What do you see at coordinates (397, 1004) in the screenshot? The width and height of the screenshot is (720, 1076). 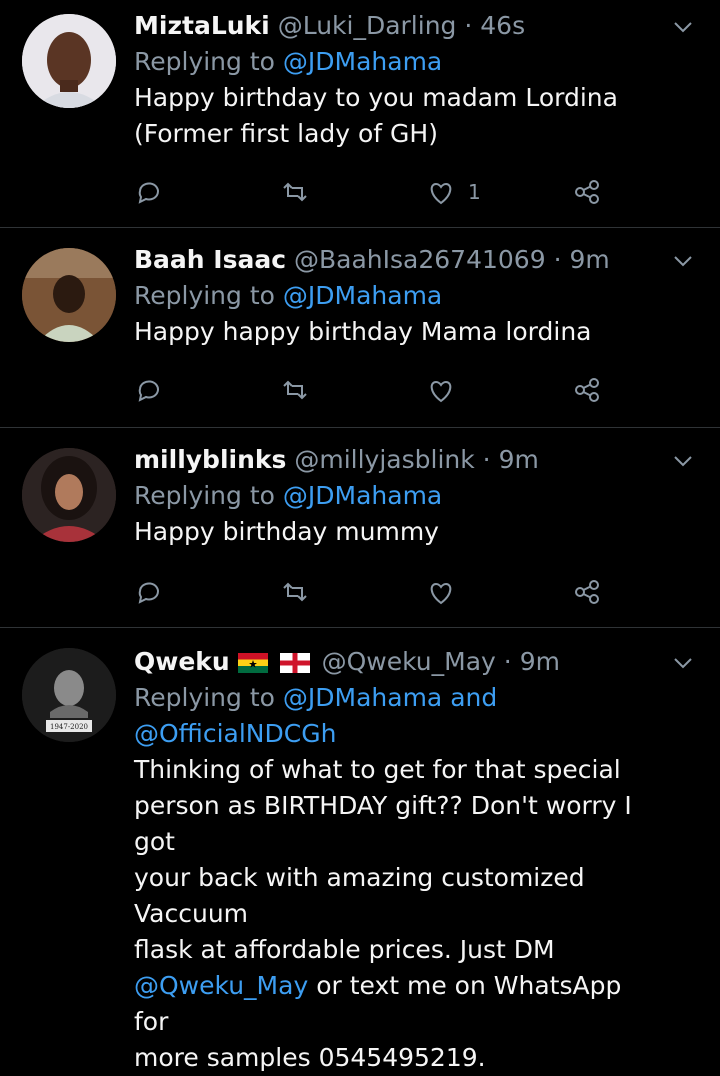 I see `tweet-text-line: @Qweku_May or text me on WhatsApp for` at bounding box center [397, 1004].